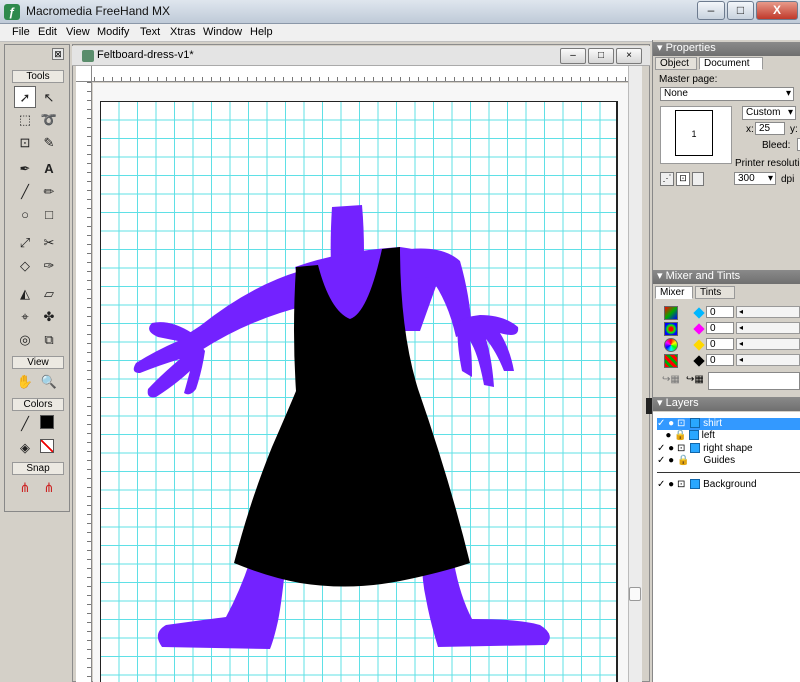 This screenshot has width=800, height=682. What do you see at coordinates (674, 292) in the screenshot?
I see `tab-mixer: Mixer` at bounding box center [674, 292].